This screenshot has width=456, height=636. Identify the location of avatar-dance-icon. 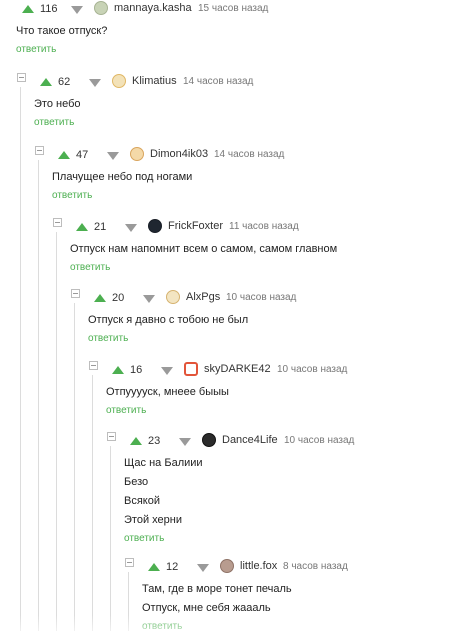
(209, 440).